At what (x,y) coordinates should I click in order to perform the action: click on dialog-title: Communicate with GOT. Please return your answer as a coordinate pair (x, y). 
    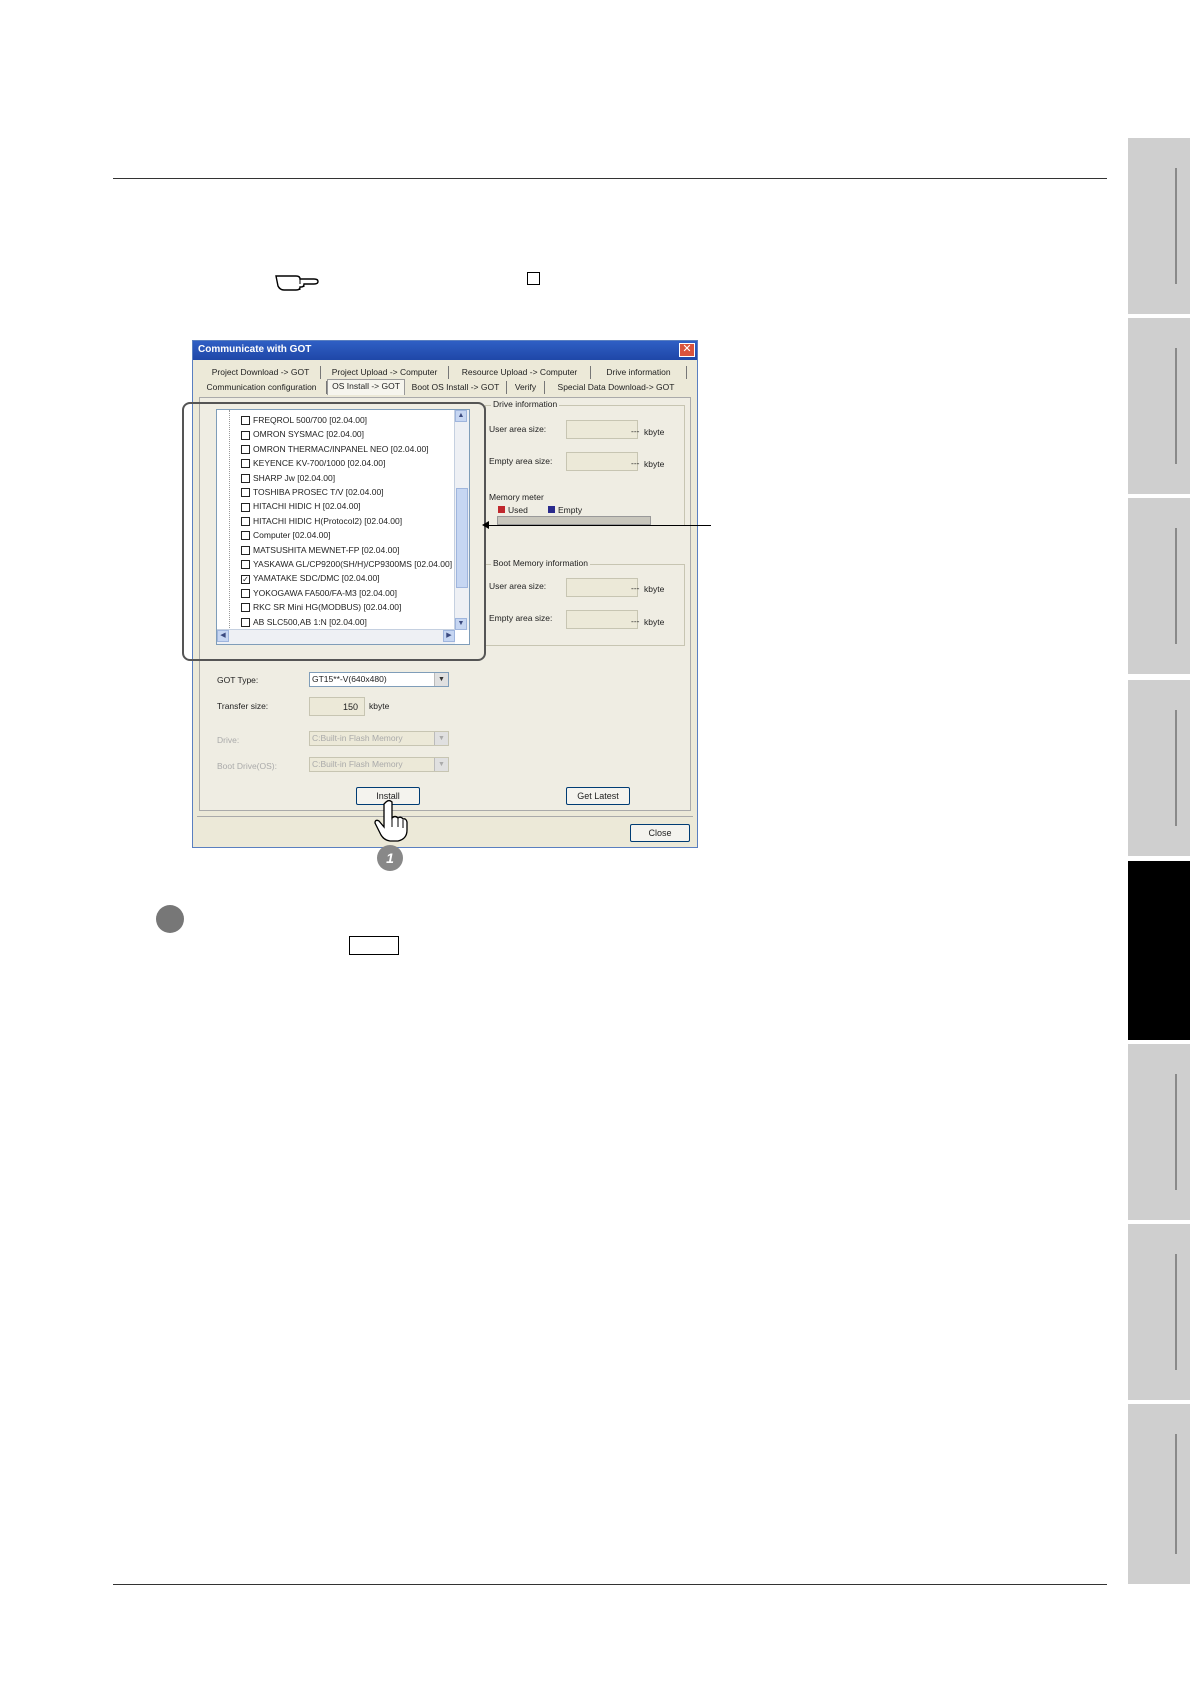
    Looking at the image, I should click on (255, 349).